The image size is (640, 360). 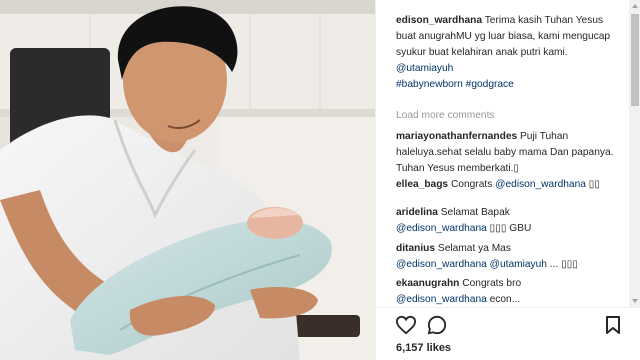 I want to click on comment-username: ekaanugrahn, so click(x=427, y=283).